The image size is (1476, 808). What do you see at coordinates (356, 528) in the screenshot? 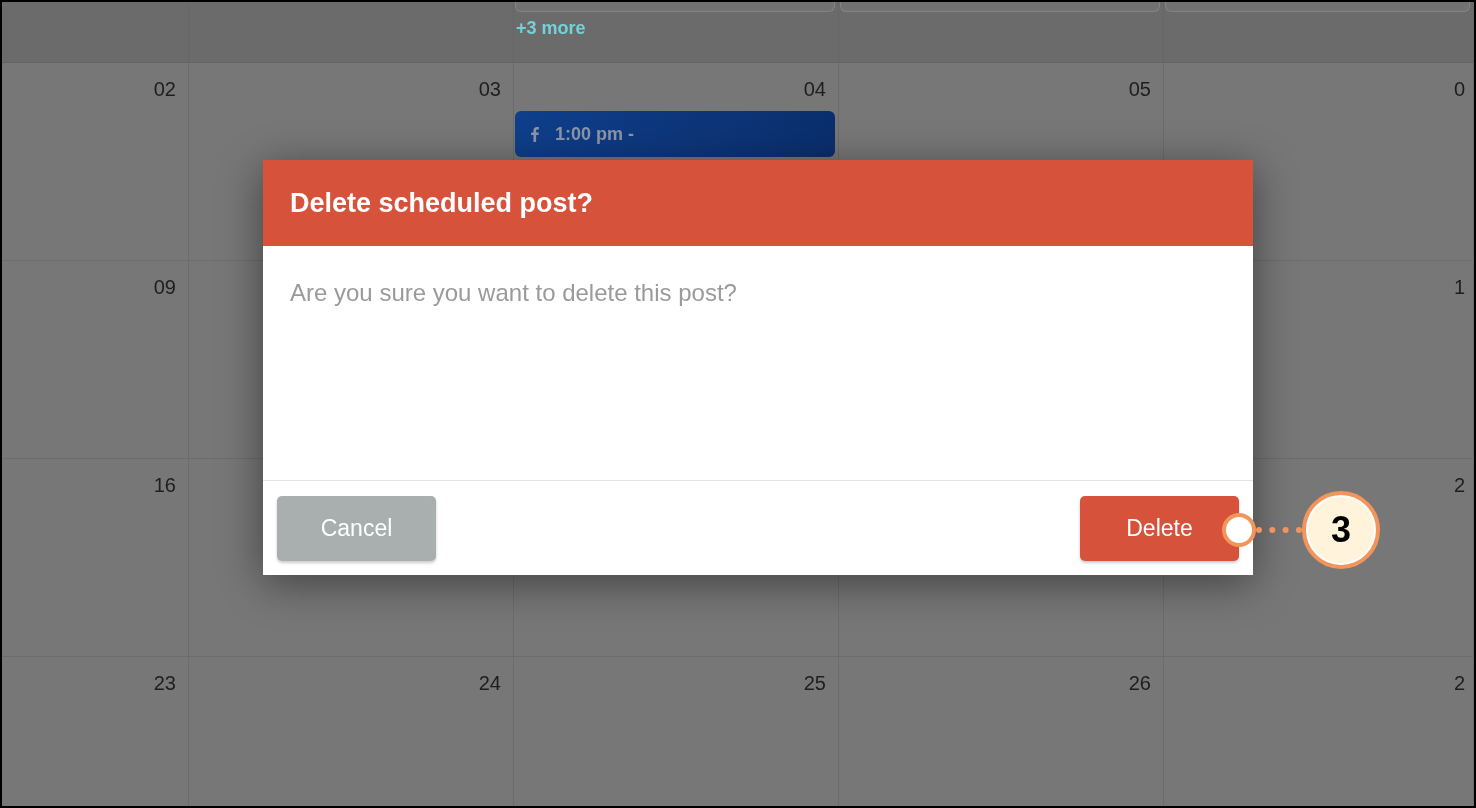
I see `cancel-button: Cancel` at bounding box center [356, 528].